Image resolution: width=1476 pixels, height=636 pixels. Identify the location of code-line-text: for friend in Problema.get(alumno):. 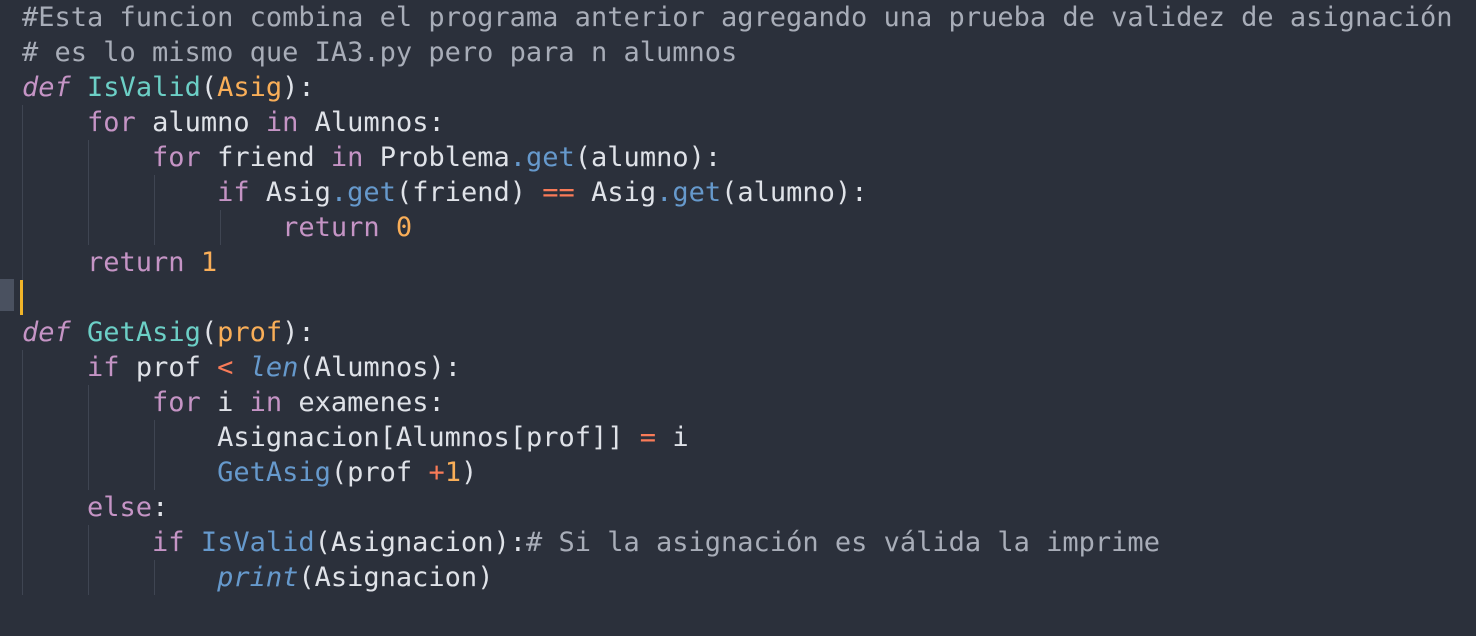
(437, 157).